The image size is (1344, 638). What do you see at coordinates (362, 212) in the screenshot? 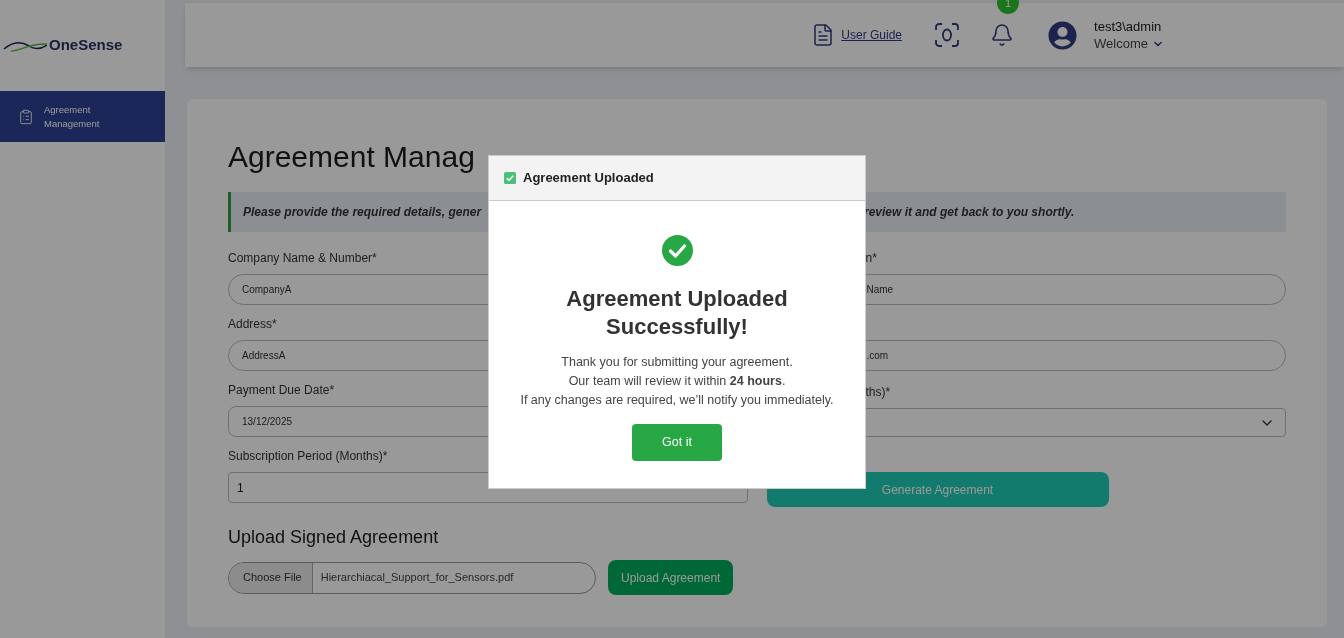
I see `notice-text: Please provide the required details, gener` at bounding box center [362, 212].